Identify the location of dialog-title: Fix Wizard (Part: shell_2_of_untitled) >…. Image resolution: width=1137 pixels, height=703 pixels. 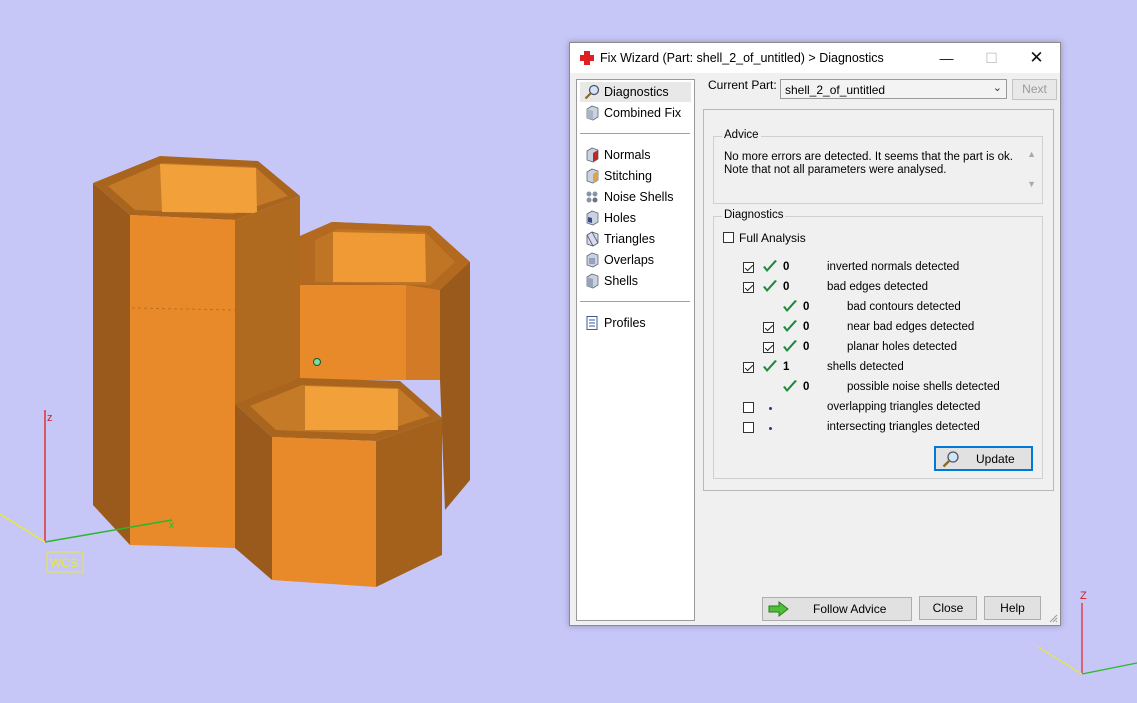
(742, 58).